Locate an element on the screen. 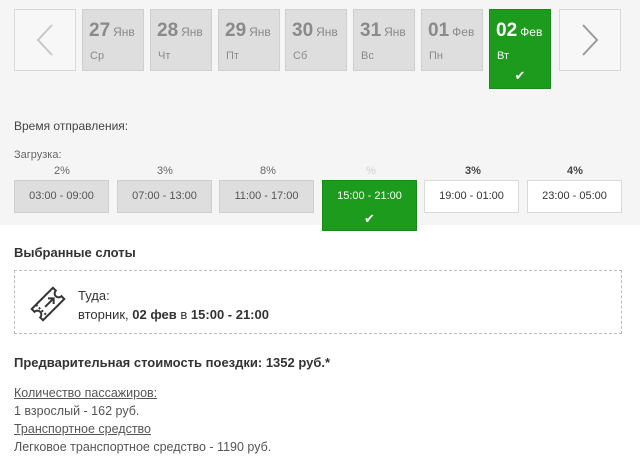 The width and height of the screenshot is (640, 470). date-day: 28 is located at coordinates (168, 30).